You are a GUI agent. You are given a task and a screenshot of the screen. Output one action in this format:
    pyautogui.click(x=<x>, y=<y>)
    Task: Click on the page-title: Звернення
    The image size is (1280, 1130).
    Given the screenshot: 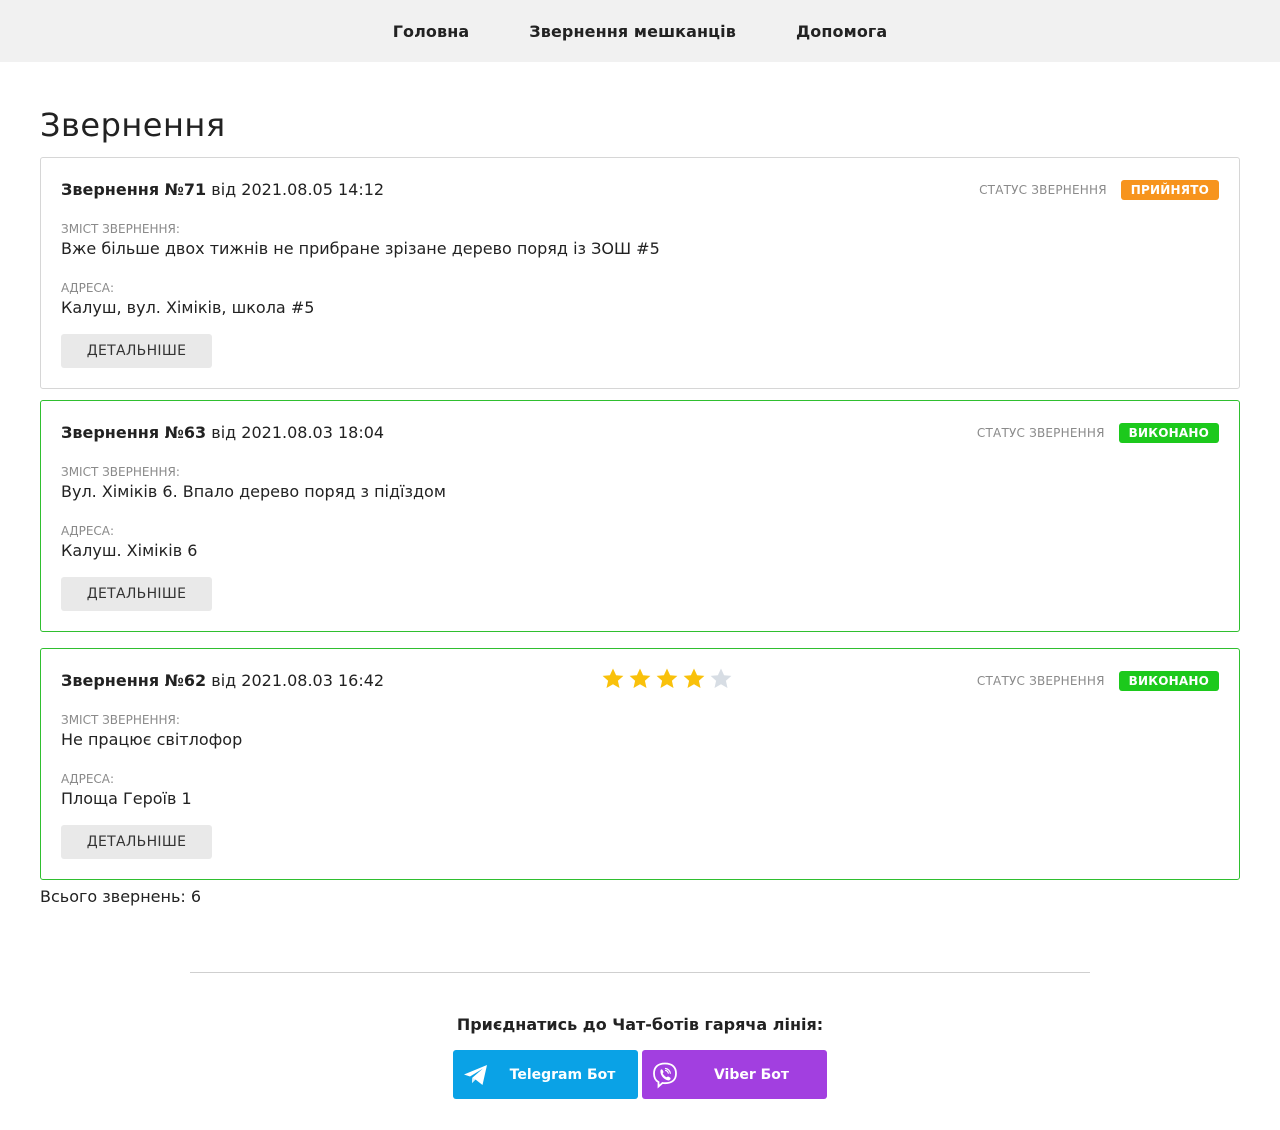 What is the action you would take?
    pyautogui.click(x=133, y=125)
    